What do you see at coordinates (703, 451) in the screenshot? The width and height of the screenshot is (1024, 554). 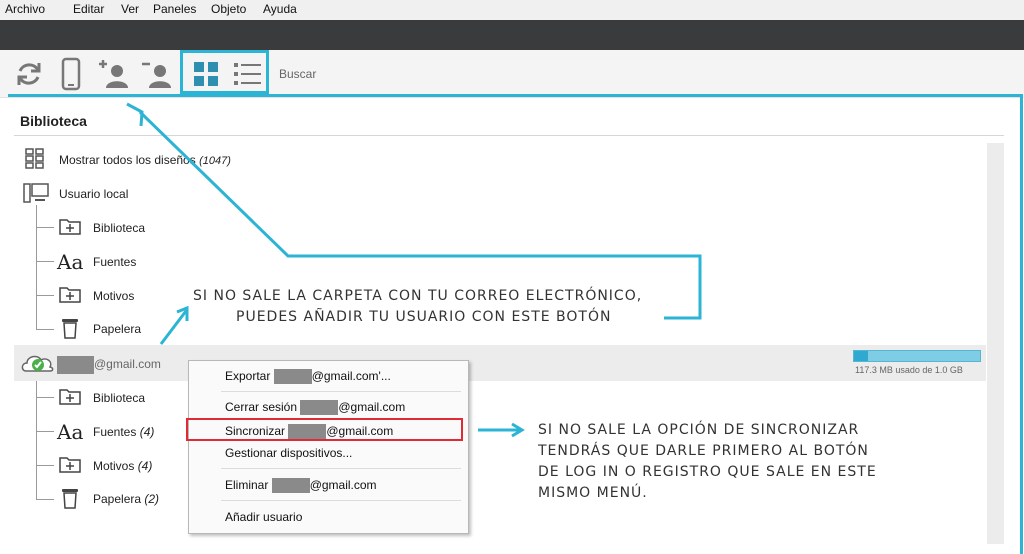 I see `note-sync-line2: TENDRÁS QUE DARLE PRIMERO AL BOTÓN` at bounding box center [703, 451].